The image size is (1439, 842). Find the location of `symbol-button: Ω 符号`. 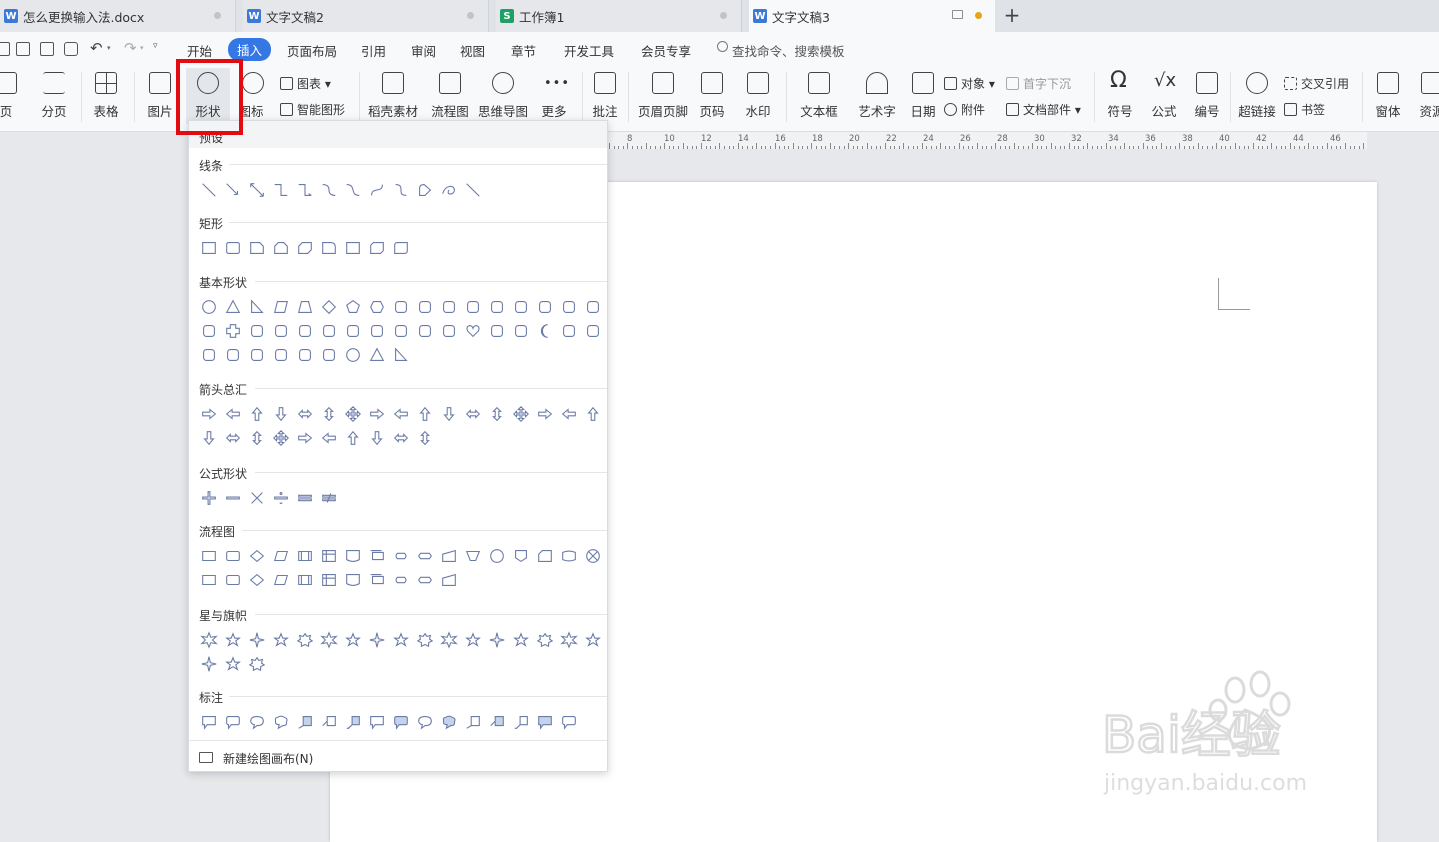

symbol-button: Ω 符号 is located at coordinates (1120, 97).